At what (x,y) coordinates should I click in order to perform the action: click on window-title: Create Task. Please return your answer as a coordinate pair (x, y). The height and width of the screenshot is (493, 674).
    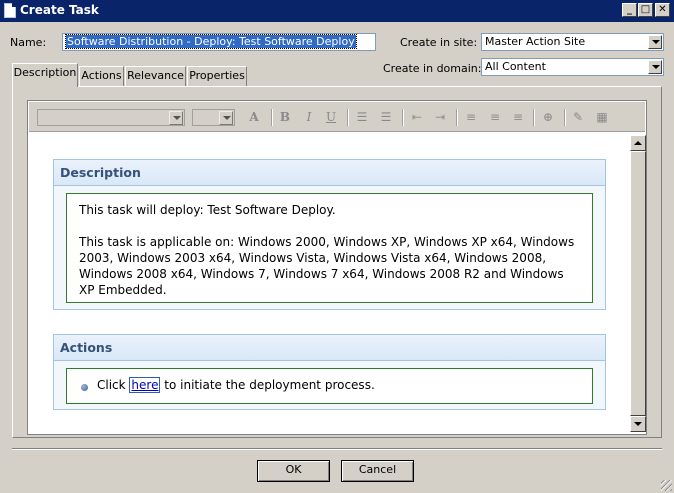
    Looking at the image, I should click on (59, 10).